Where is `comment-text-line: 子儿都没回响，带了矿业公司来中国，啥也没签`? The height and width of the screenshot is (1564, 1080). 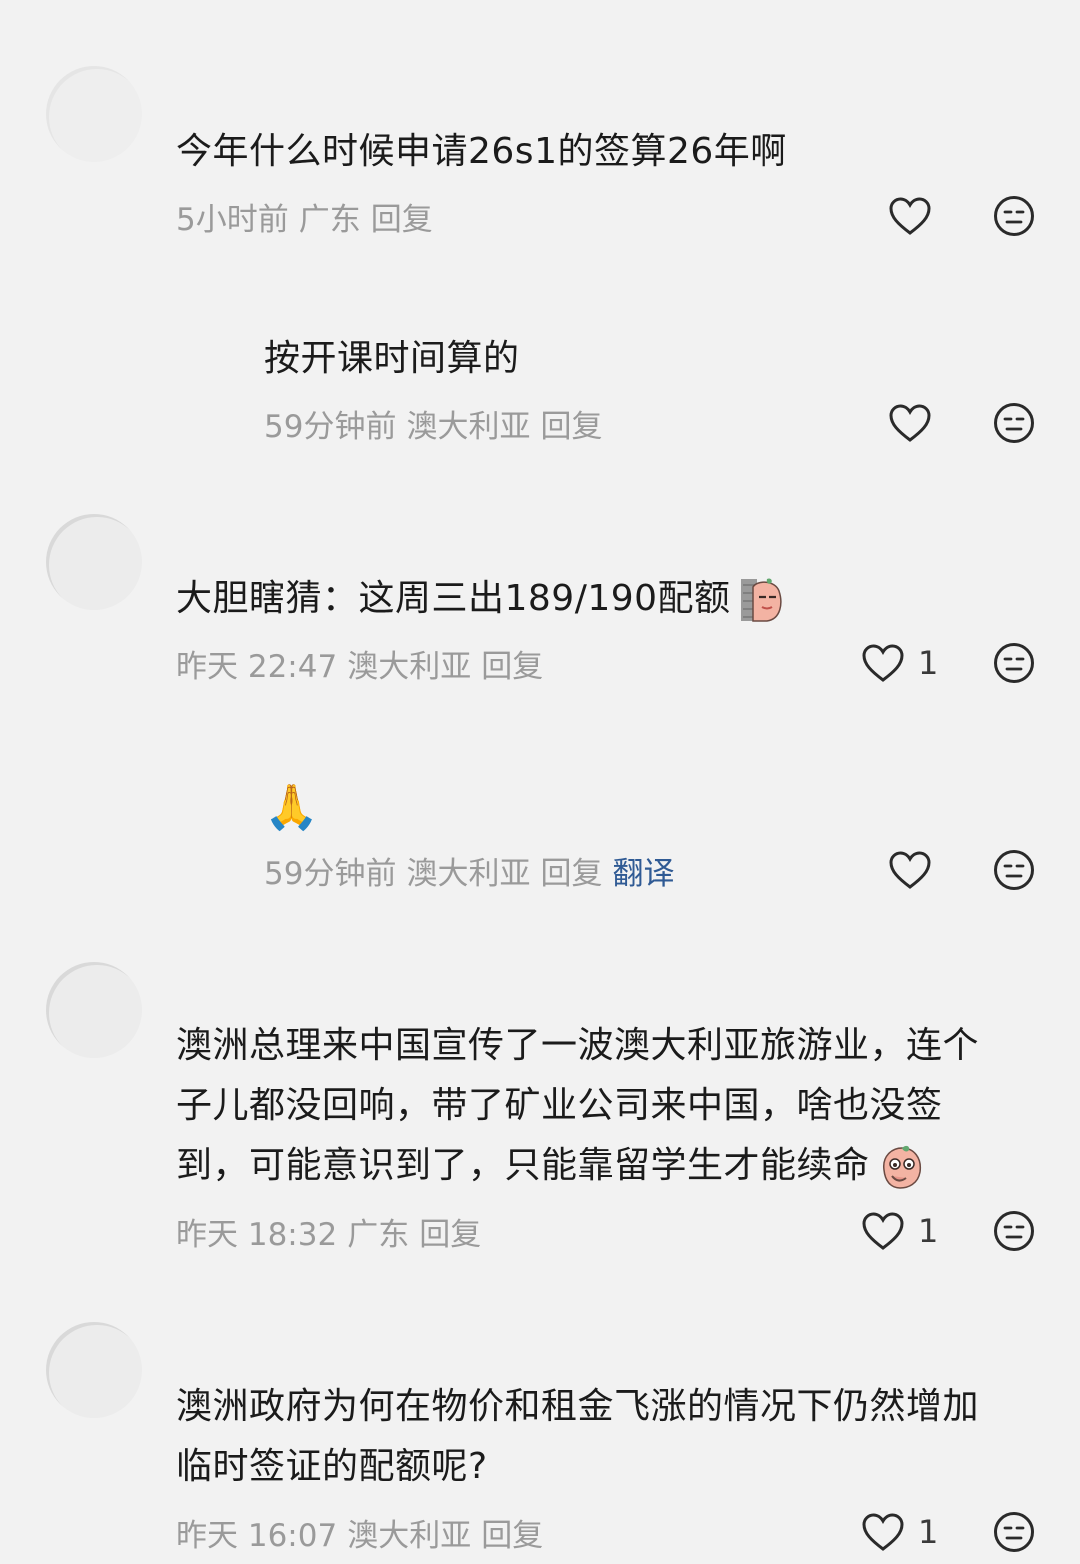
comment-text-line: 子儿都没回响，带了矿业公司来中国，啥也没签 is located at coordinates (559, 1105).